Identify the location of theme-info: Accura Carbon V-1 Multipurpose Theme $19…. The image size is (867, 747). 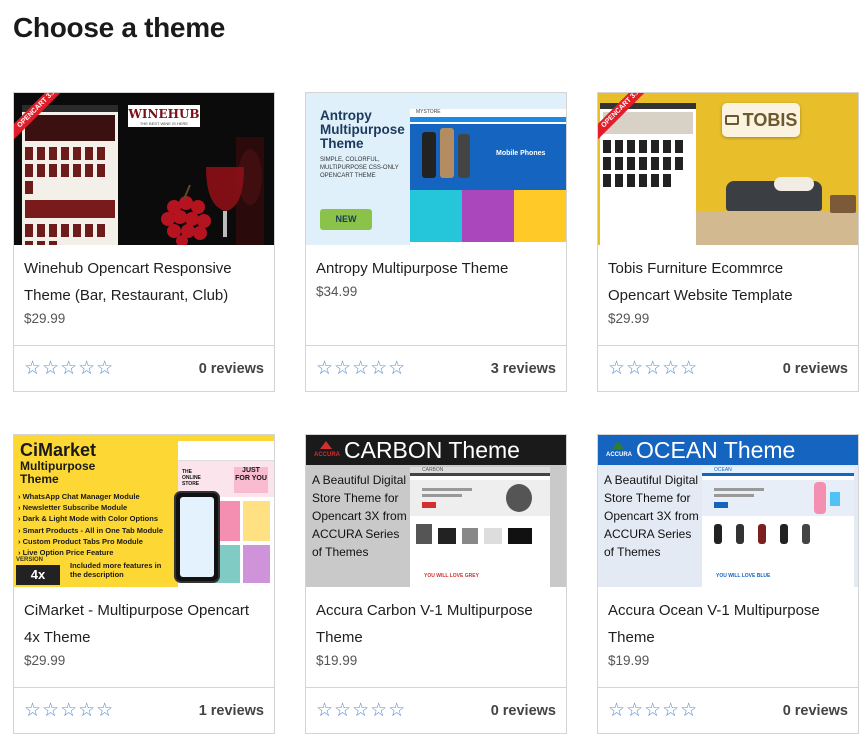
(436, 637).